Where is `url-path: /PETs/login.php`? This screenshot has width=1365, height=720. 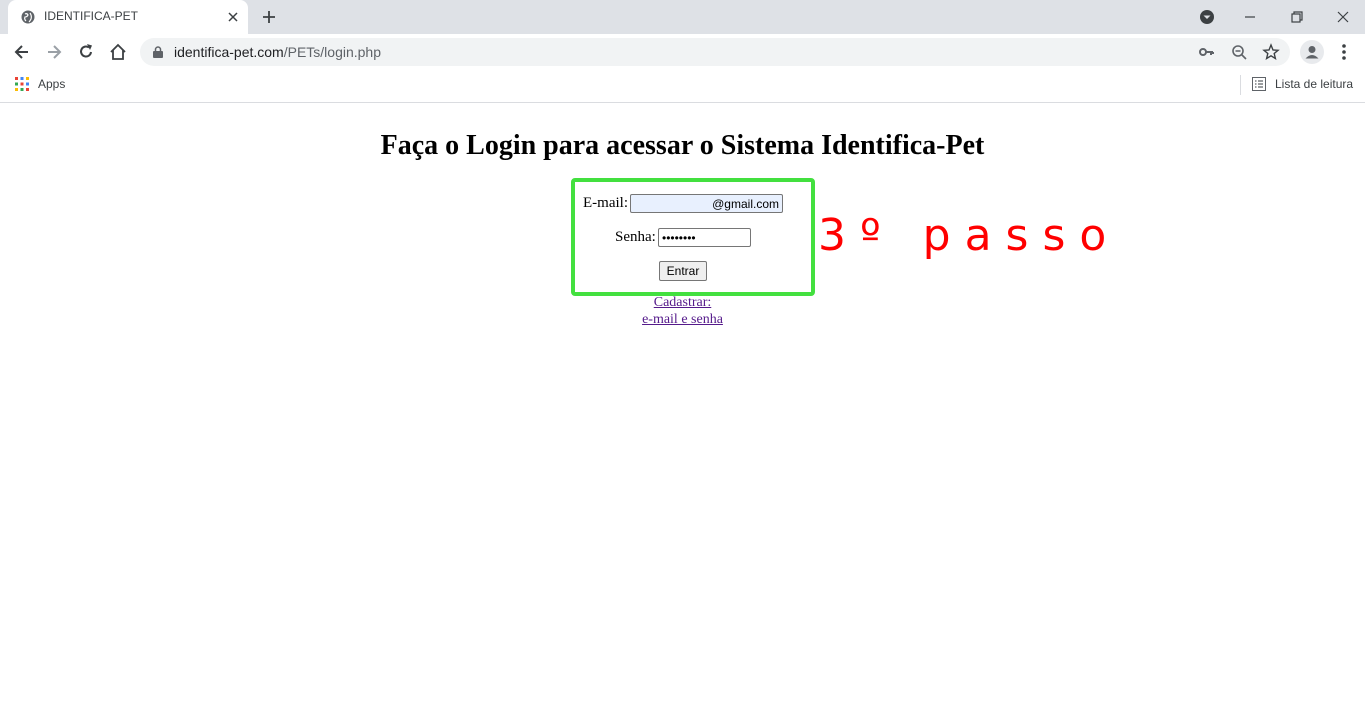 url-path: /PETs/login.php is located at coordinates (332, 52).